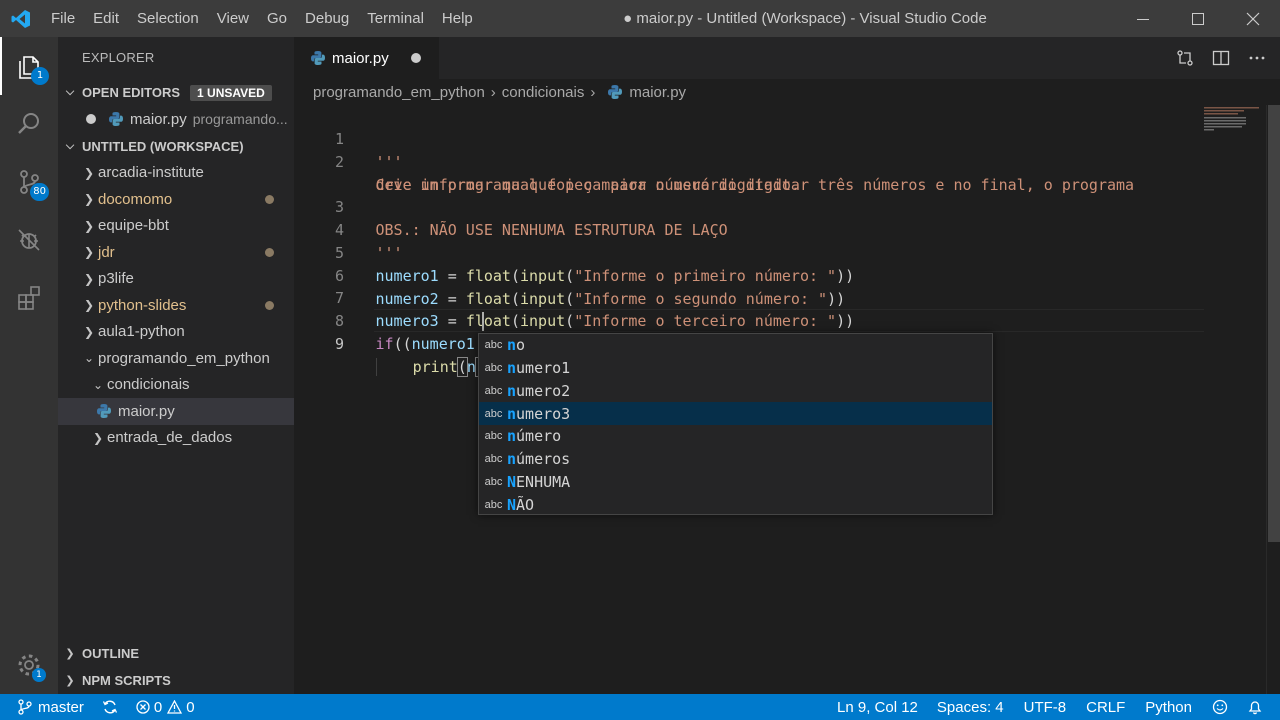 The image size is (1280, 720). Describe the element at coordinates (543, 92) in the screenshot. I see `breadcrumb-item: condicionais` at that location.